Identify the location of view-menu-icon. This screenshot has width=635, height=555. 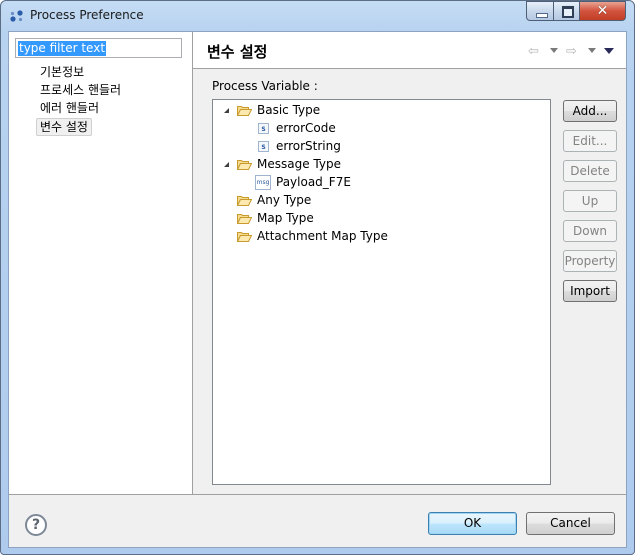
(609, 51).